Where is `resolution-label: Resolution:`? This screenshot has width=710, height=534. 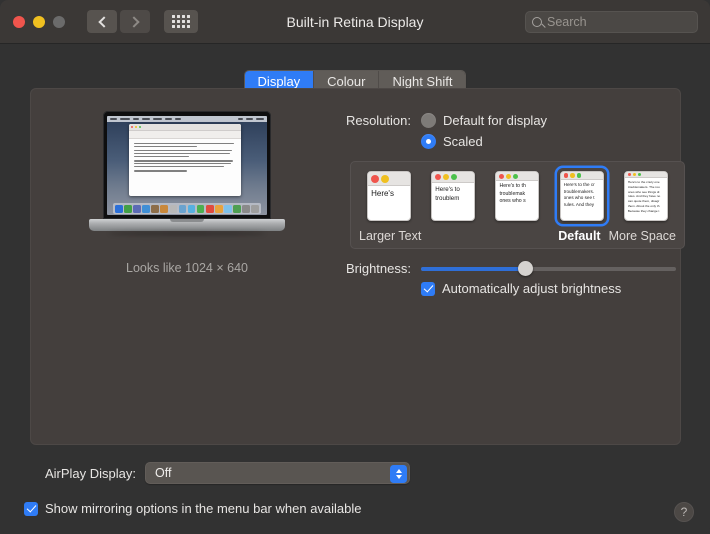 resolution-label: Resolution: is located at coordinates (378, 120).